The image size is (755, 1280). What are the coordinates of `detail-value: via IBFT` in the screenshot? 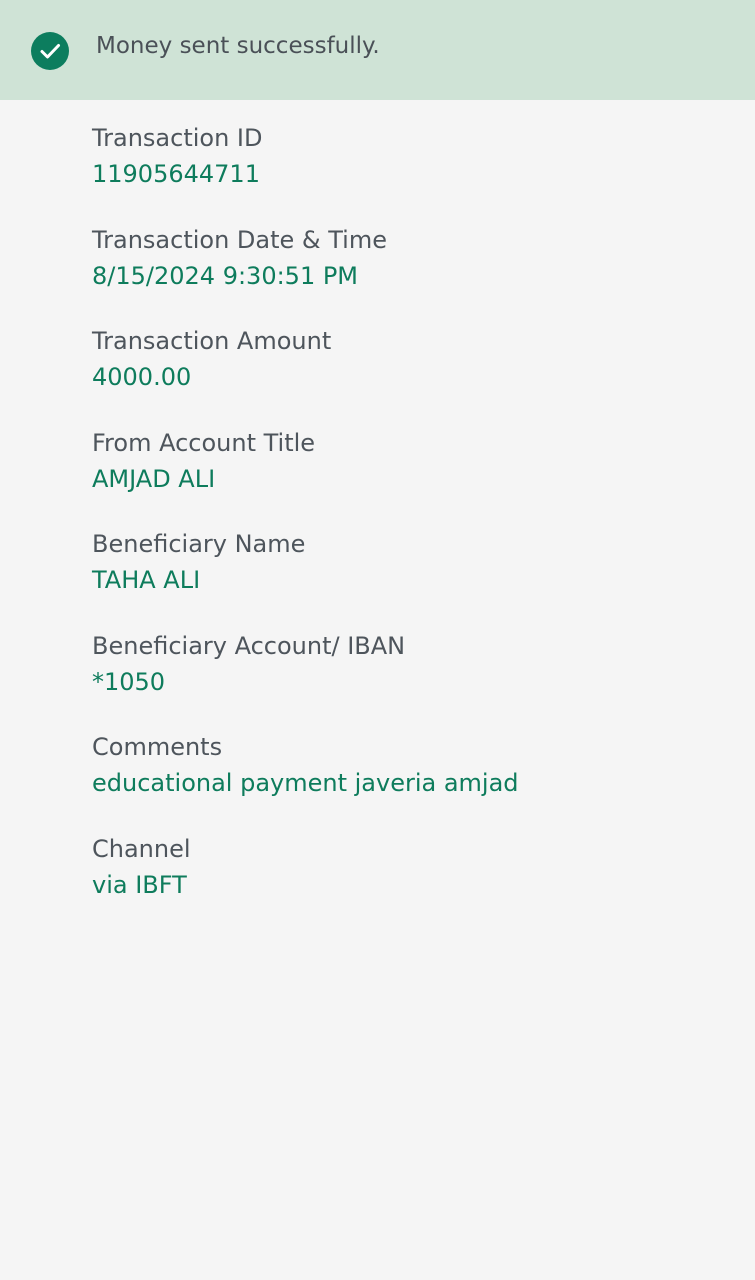 It's located at (139, 884).